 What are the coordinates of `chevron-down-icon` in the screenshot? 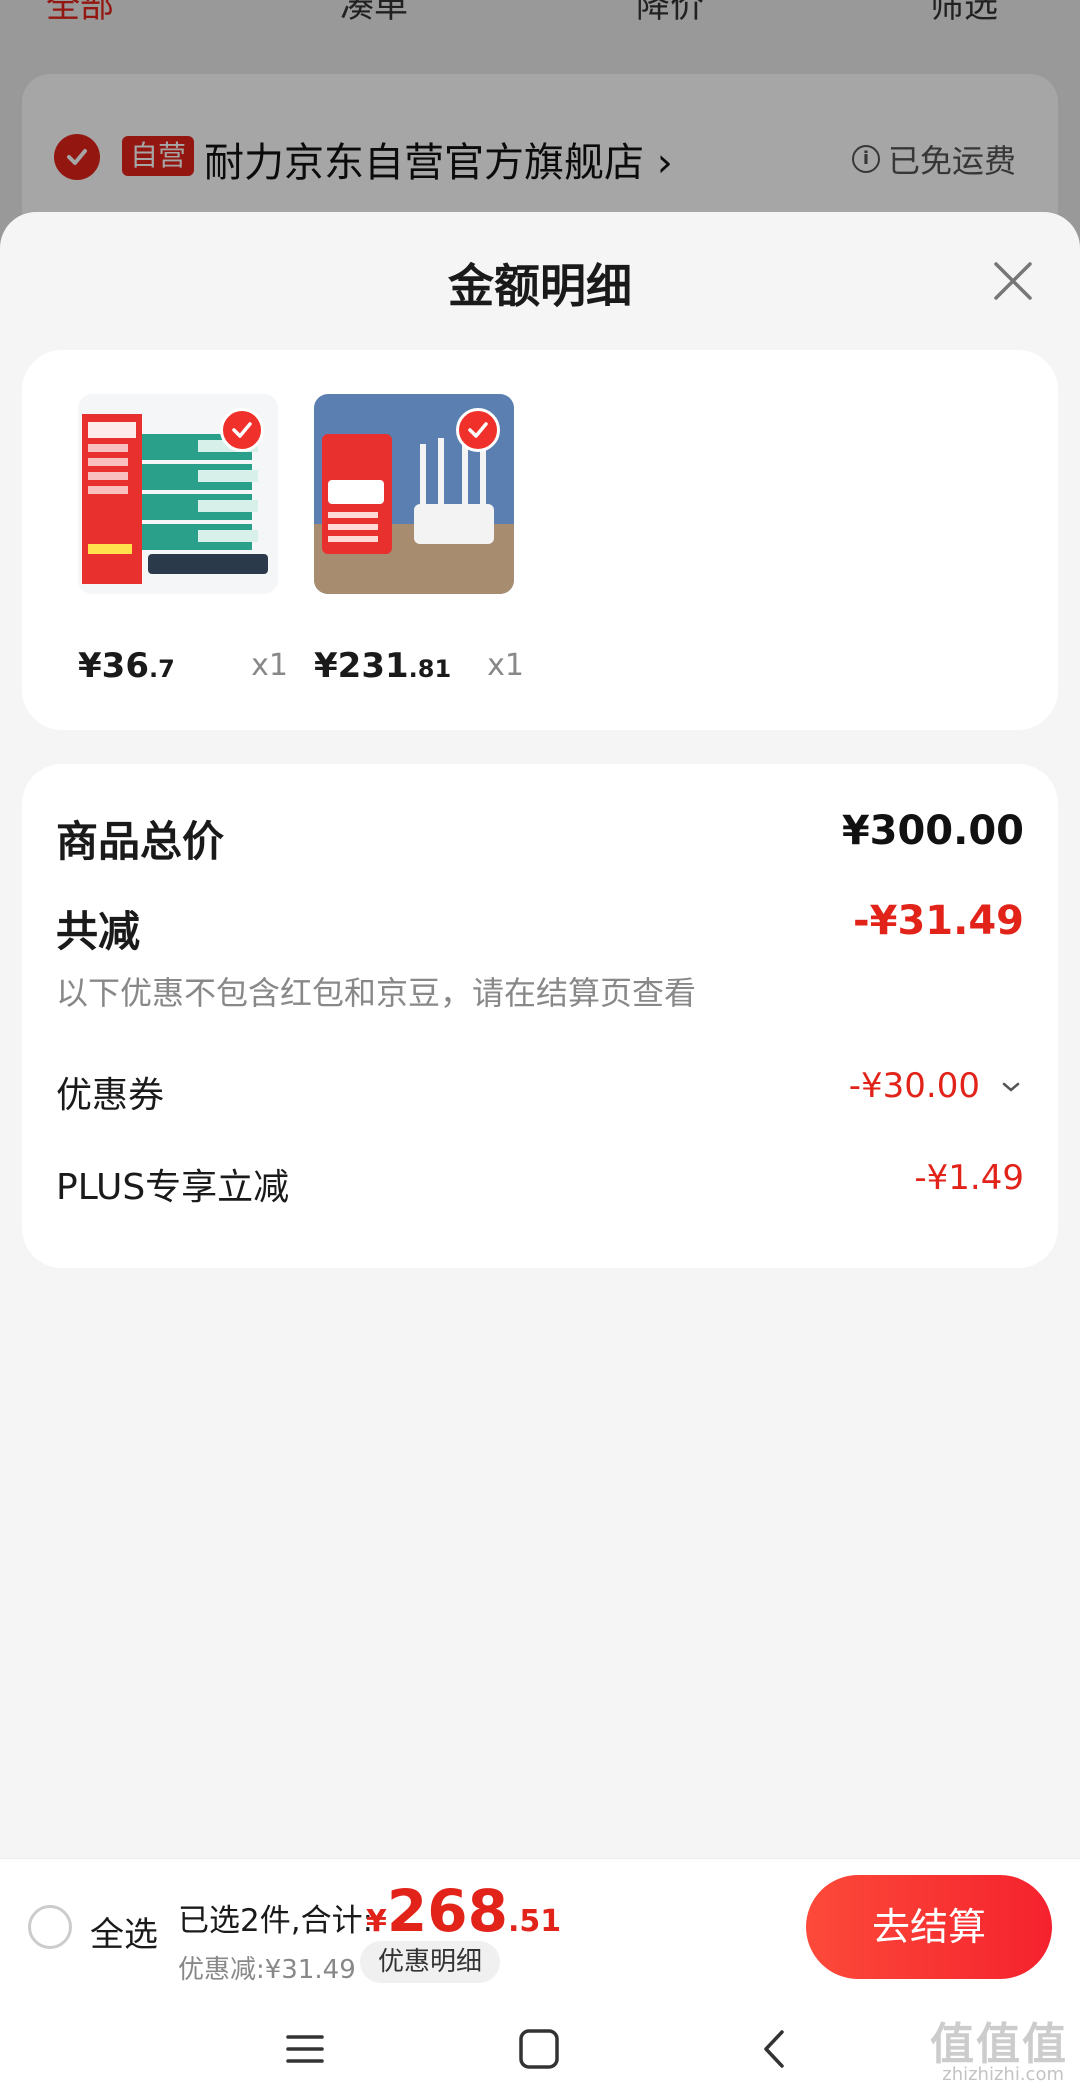 It's located at (1011, 1087).